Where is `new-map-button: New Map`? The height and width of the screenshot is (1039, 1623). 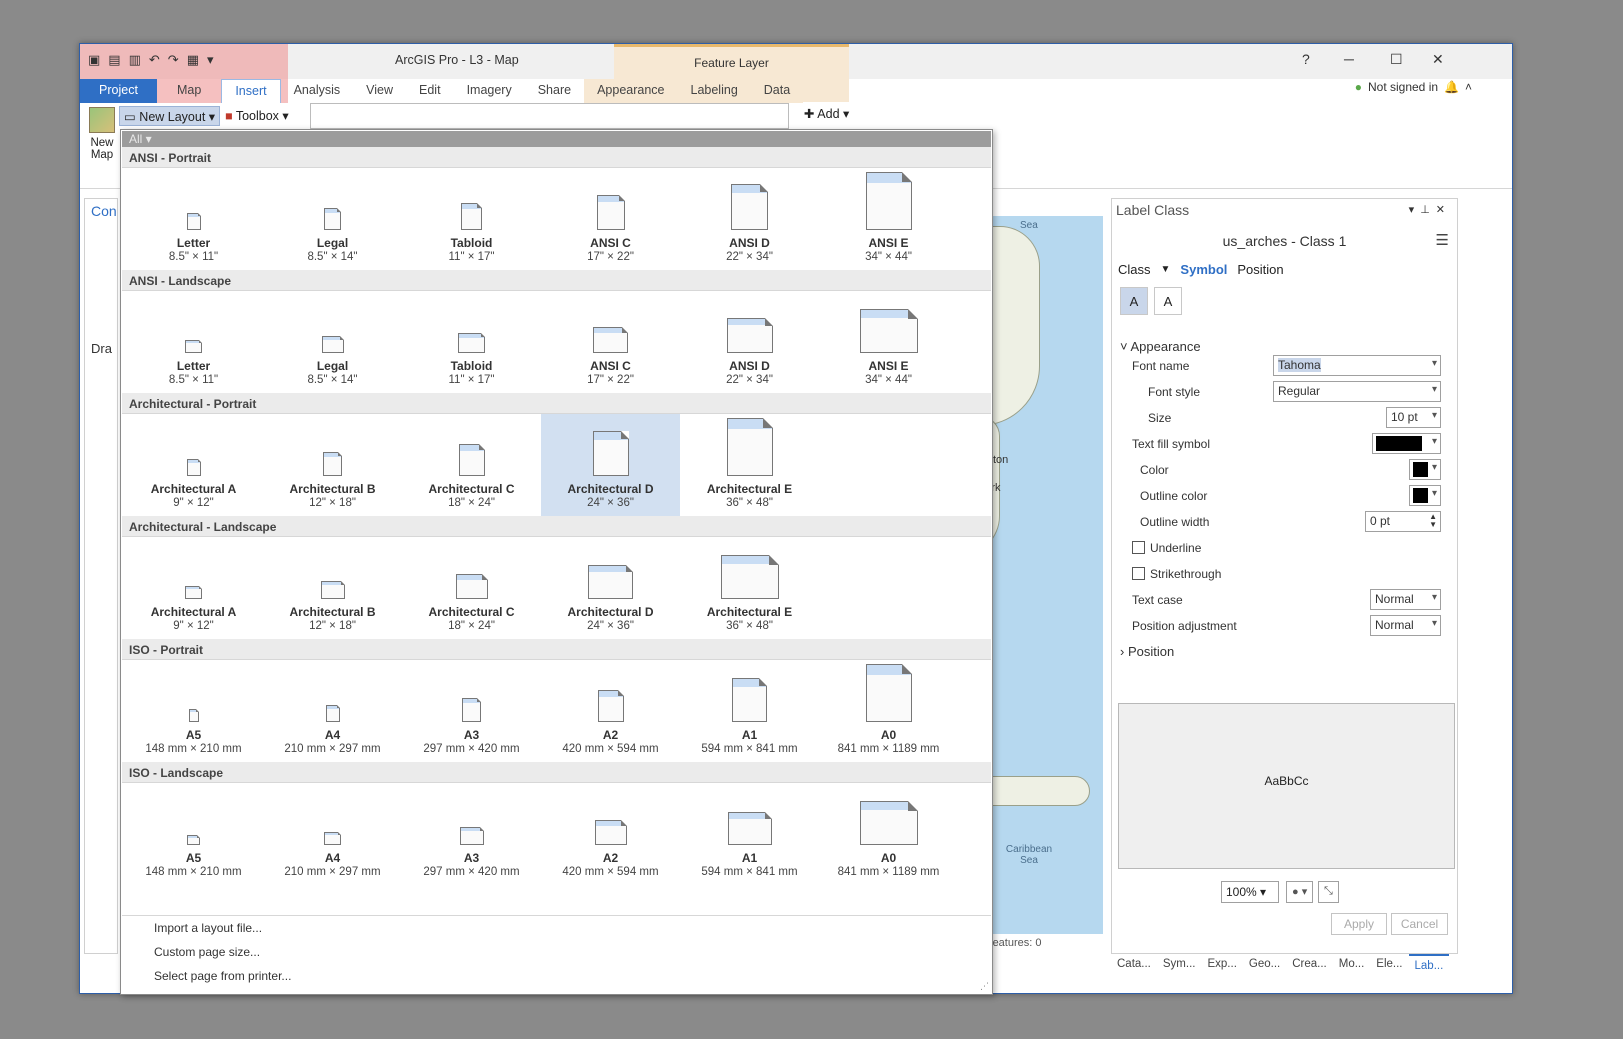
new-map-button: New Map is located at coordinates (102, 134).